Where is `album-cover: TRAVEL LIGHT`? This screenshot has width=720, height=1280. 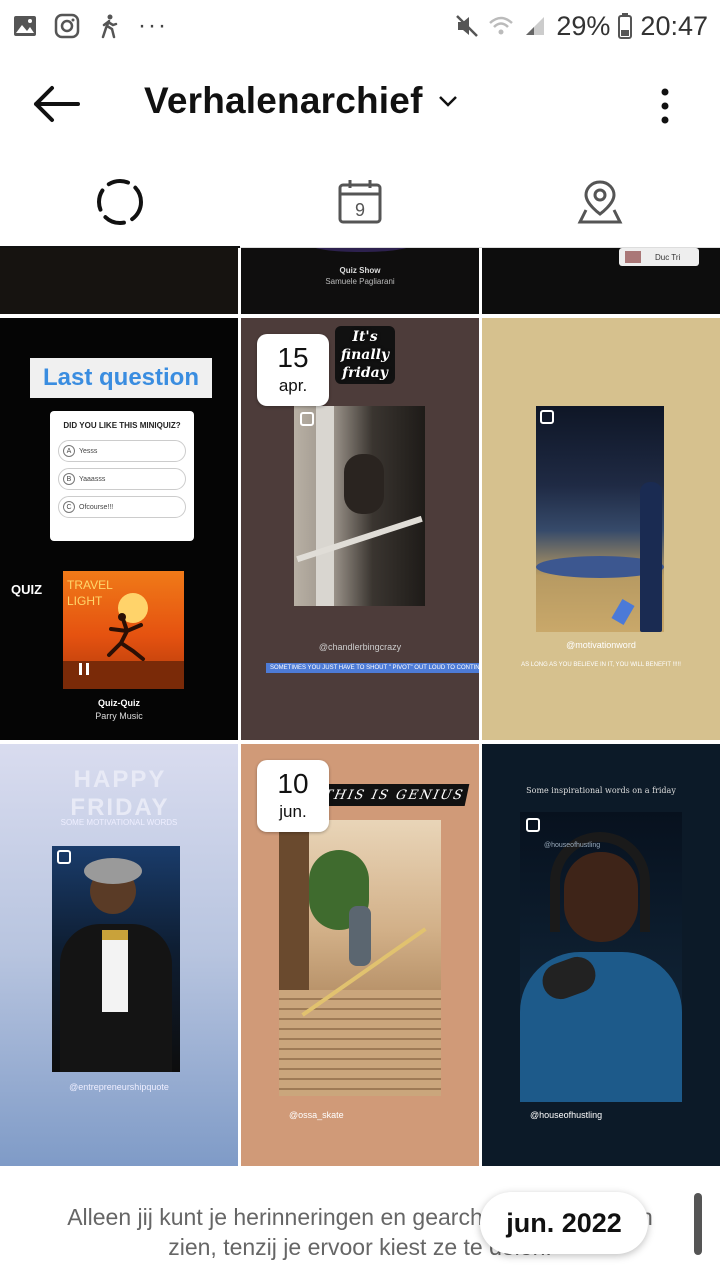 album-cover: TRAVEL LIGHT is located at coordinates (123, 630).